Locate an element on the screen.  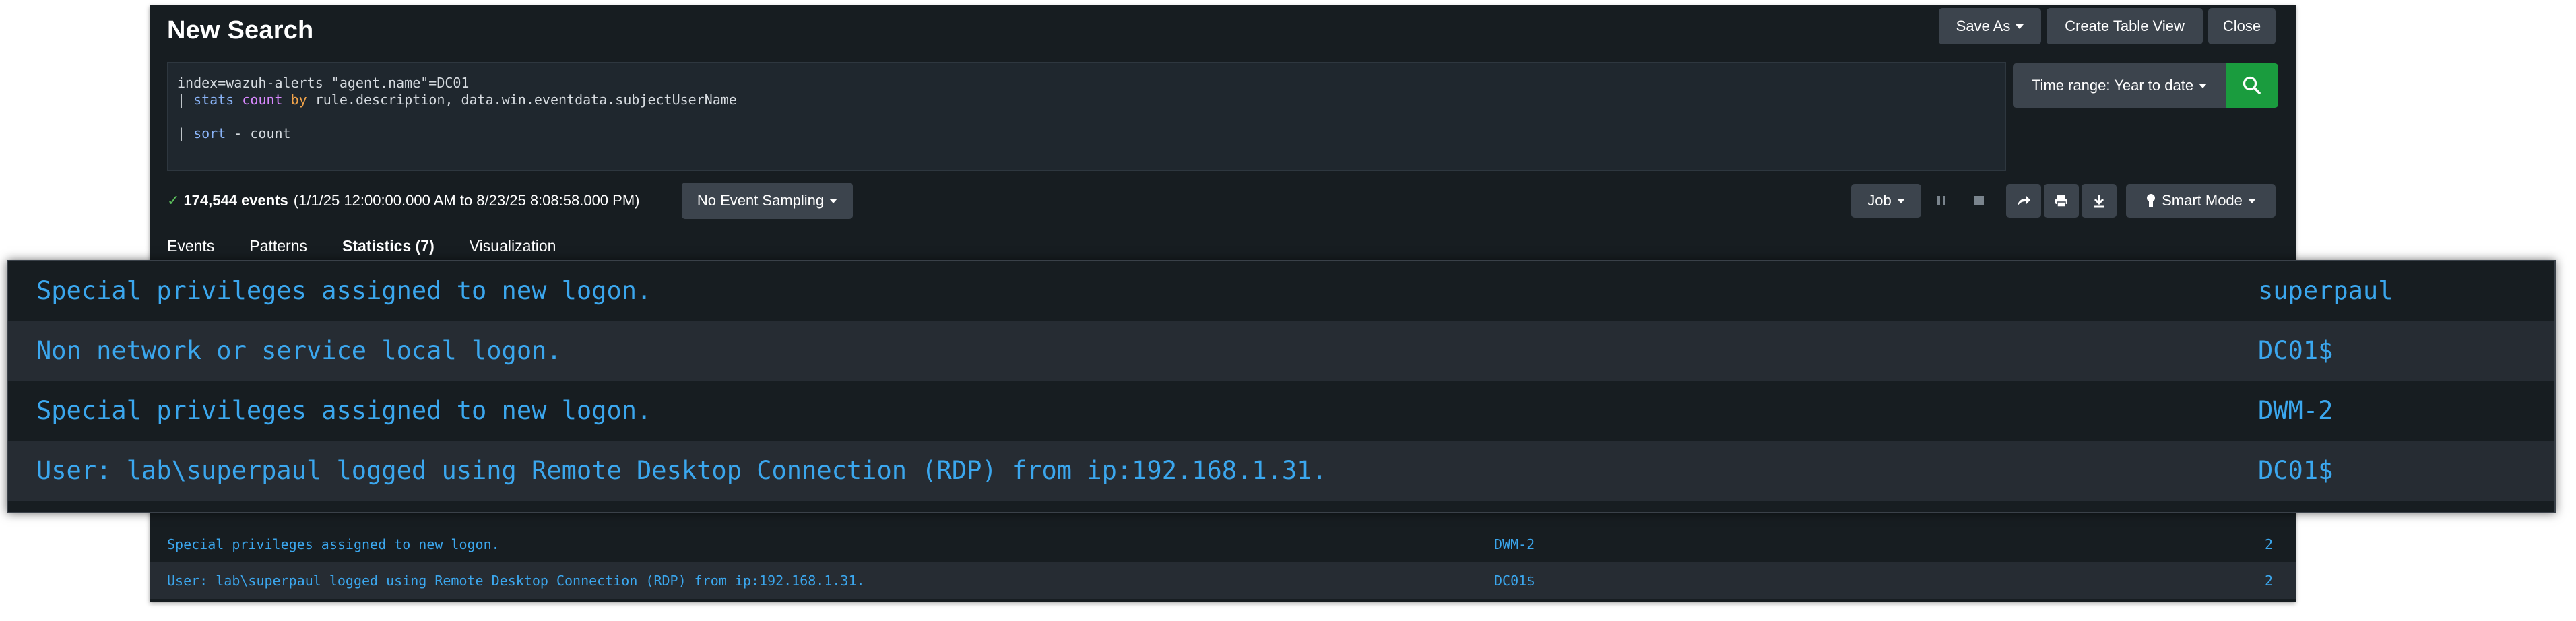
search-button is located at coordinates (2252, 85).